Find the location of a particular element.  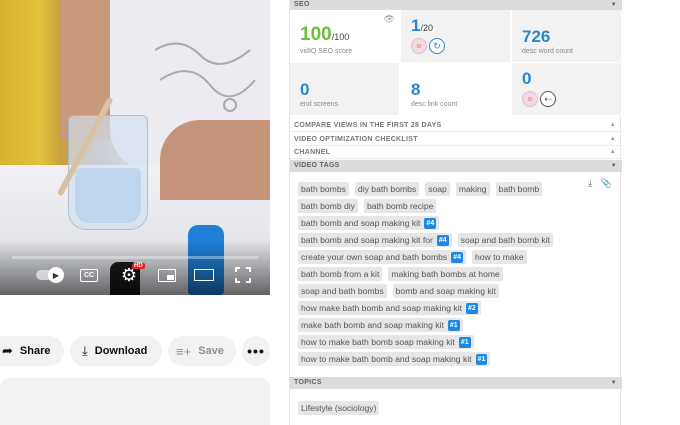

tag-chip: bath bomb and soap making kit #4 is located at coordinates (369, 223).